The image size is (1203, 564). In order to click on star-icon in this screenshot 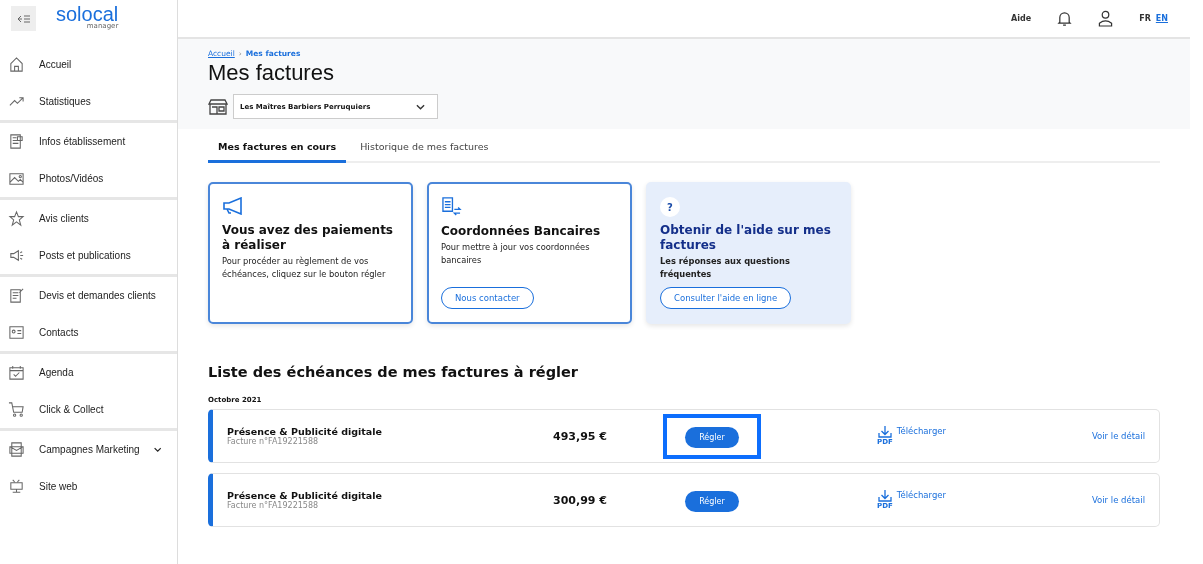, I will do `click(16, 218)`.